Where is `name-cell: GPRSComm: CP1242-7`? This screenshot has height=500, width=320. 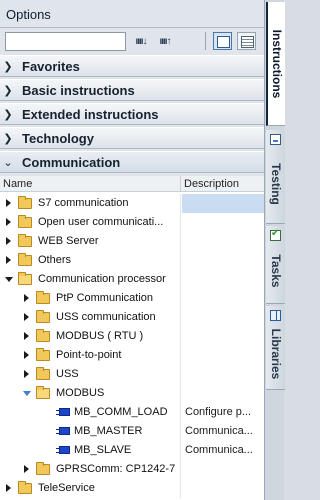
name-cell: GPRSComm: CP1242-7 is located at coordinates (90, 469).